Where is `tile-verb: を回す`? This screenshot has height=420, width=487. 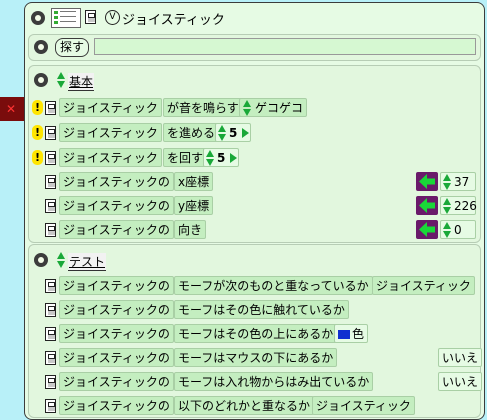
tile-verb: を回す is located at coordinates (185, 157).